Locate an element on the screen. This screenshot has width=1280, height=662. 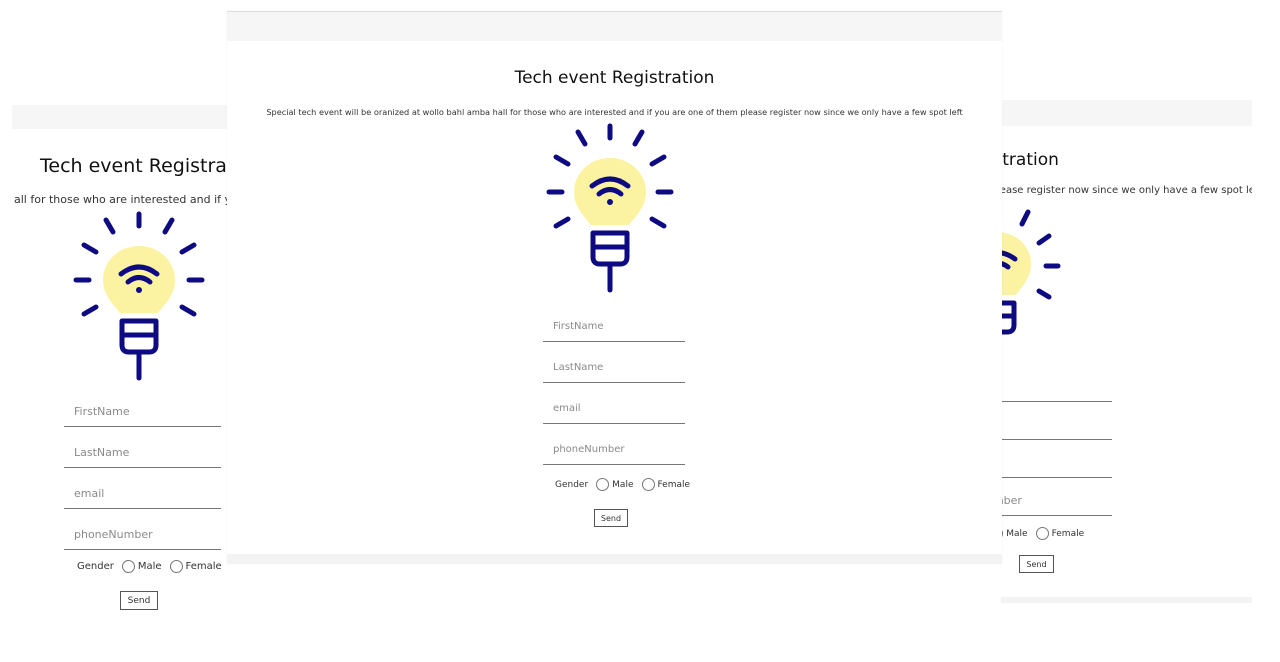
form-title: vent Registration is located at coordinates (1030, 160).